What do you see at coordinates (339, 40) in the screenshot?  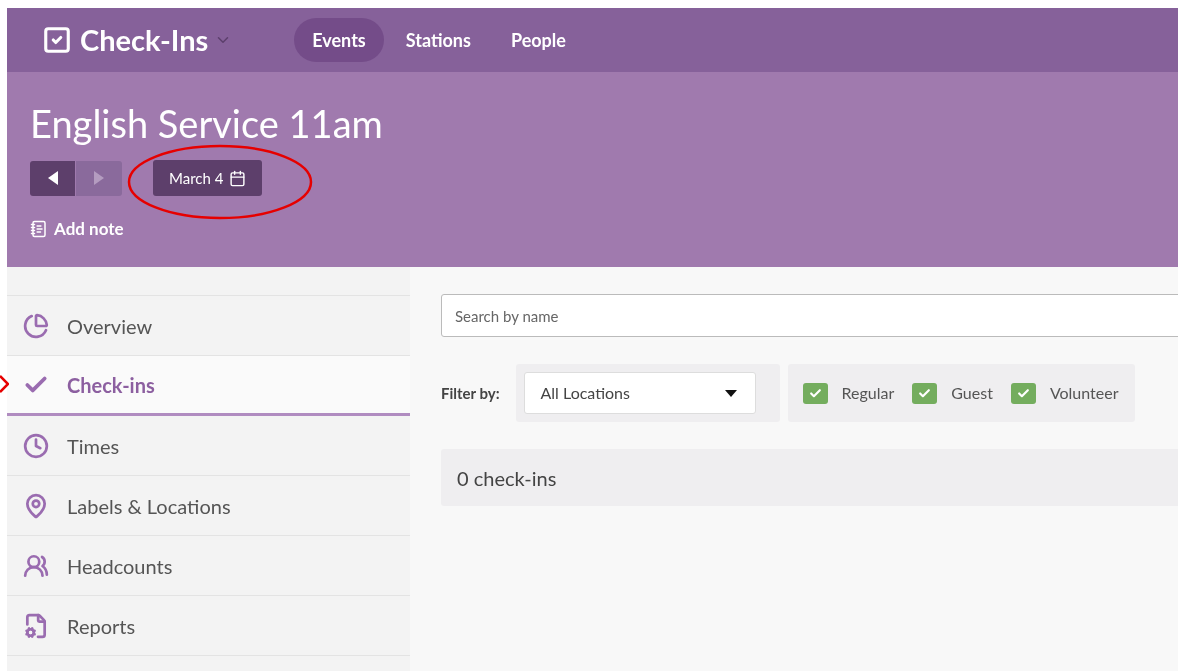 I see `nav-tab: Events` at bounding box center [339, 40].